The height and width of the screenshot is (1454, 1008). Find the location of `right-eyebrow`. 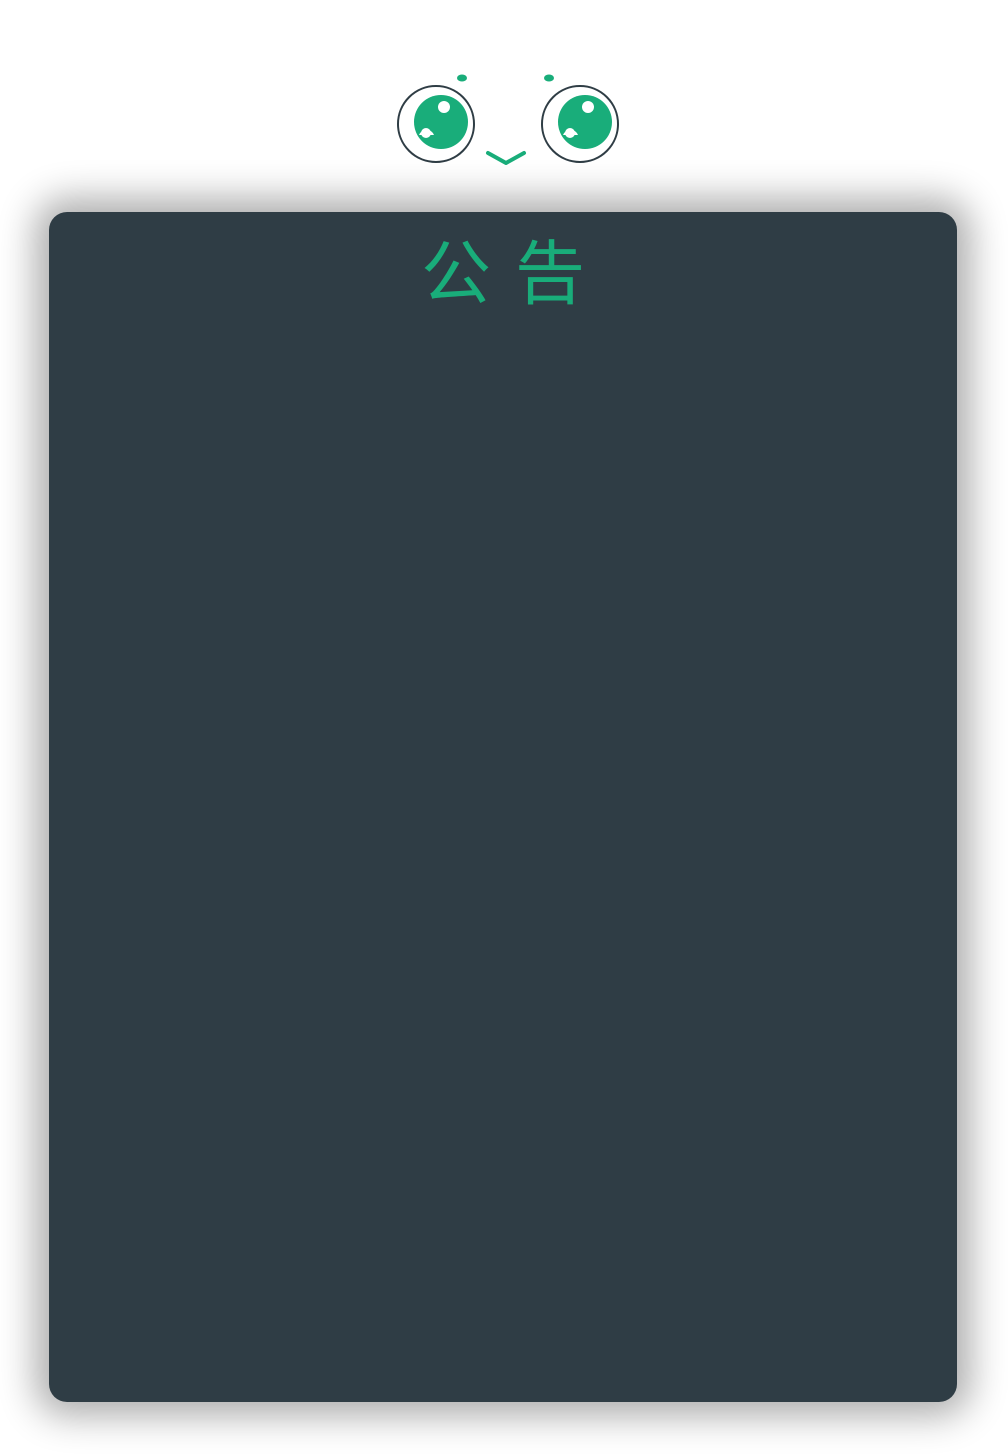

right-eyebrow is located at coordinates (549, 78).